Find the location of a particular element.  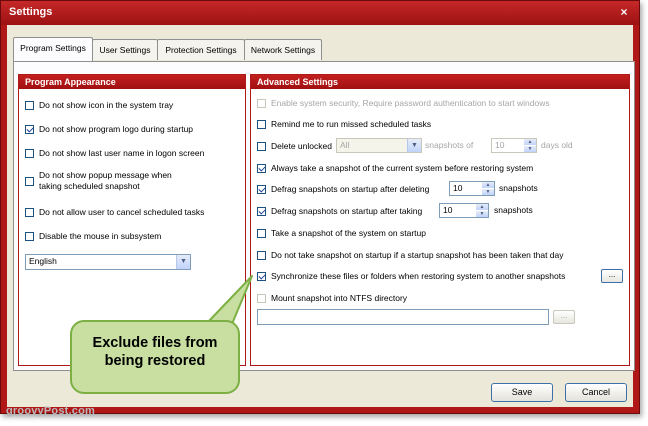

watermark: groovyPost.com is located at coordinates (50, 411).